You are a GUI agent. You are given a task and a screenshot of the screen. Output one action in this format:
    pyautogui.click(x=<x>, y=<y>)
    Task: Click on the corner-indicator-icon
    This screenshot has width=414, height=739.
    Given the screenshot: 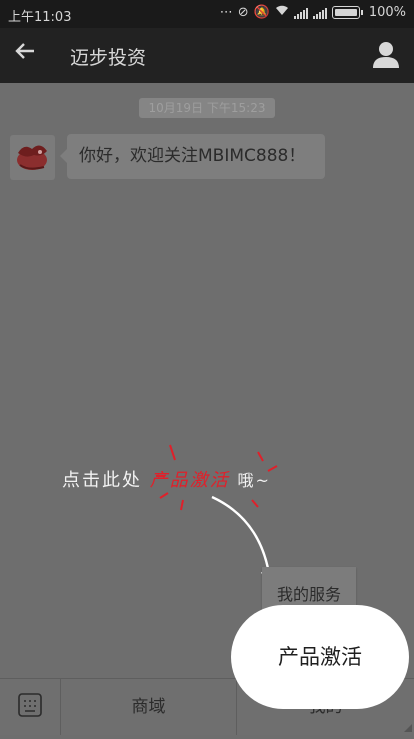 What is the action you would take?
    pyautogui.click(x=408, y=728)
    